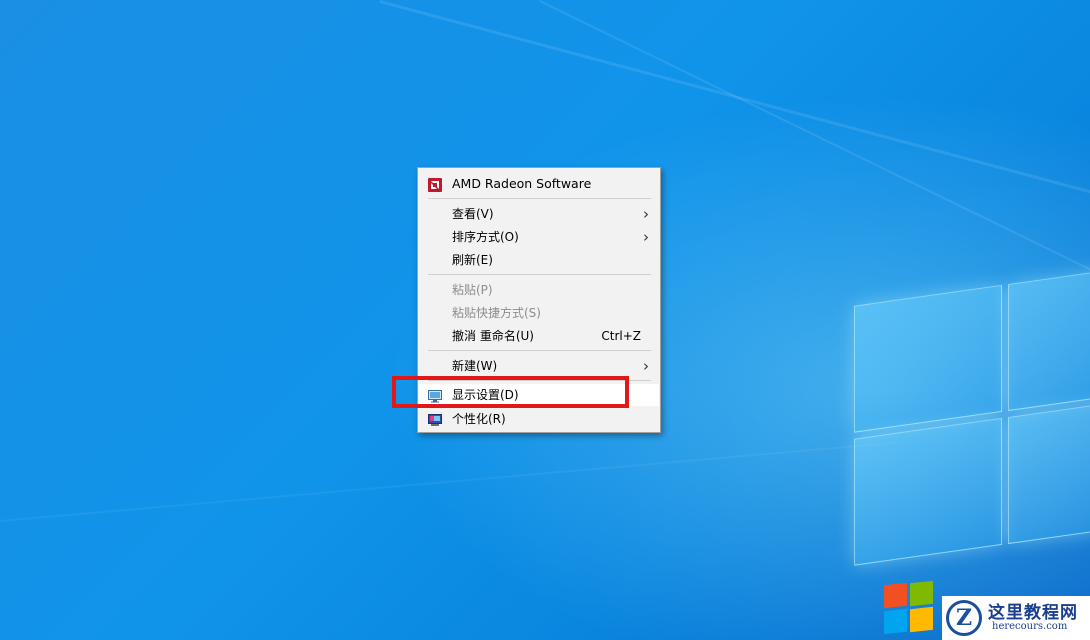 The height and width of the screenshot is (640, 1090). I want to click on personalize-icon, so click(435, 419).